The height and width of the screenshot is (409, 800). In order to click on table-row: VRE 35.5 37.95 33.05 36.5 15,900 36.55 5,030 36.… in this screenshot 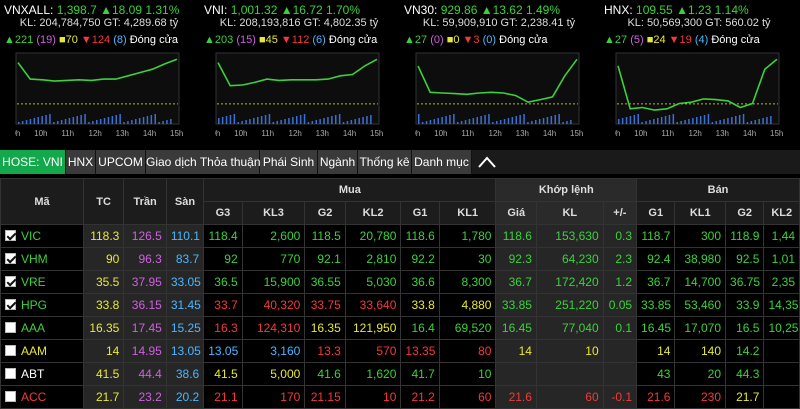, I will do `click(400, 282)`.